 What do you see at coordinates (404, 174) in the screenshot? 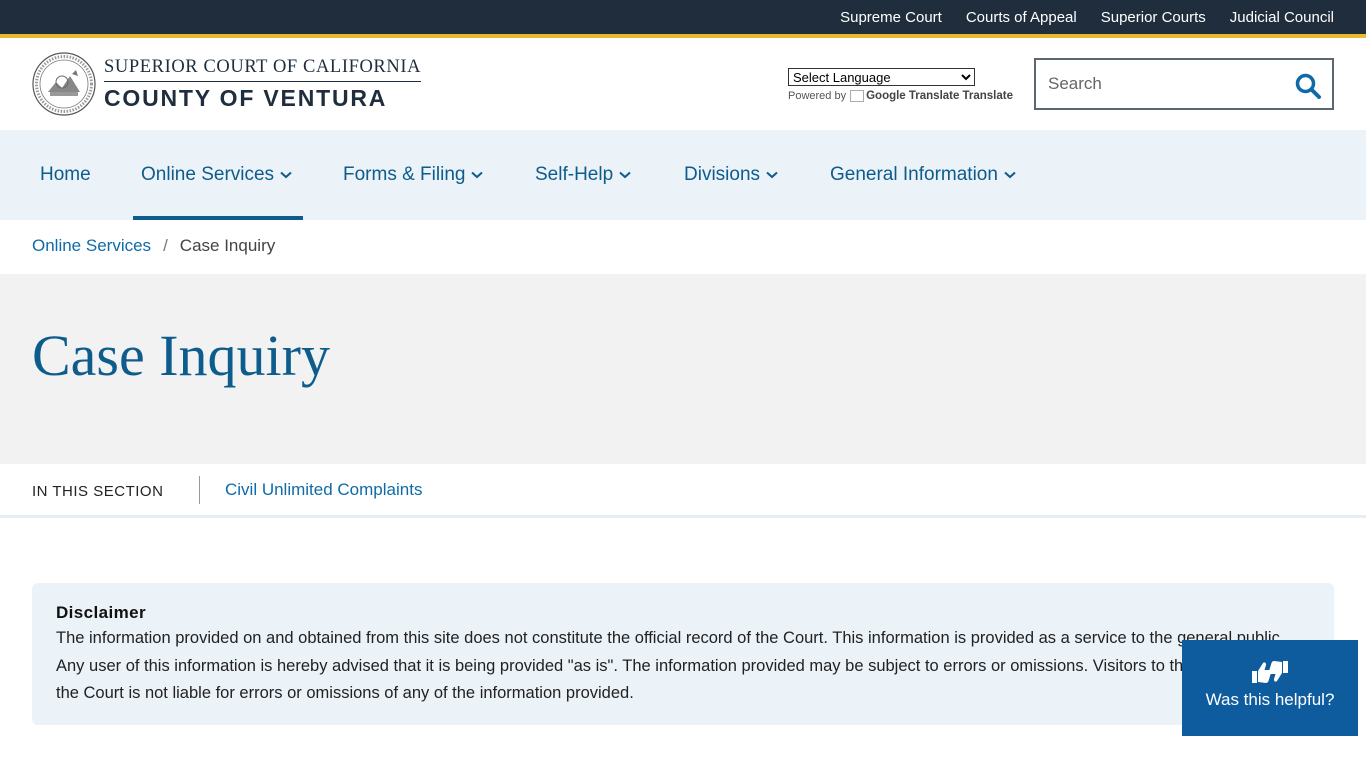
I see `nav-item-label: Forms & Filing` at bounding box center [404, 174].